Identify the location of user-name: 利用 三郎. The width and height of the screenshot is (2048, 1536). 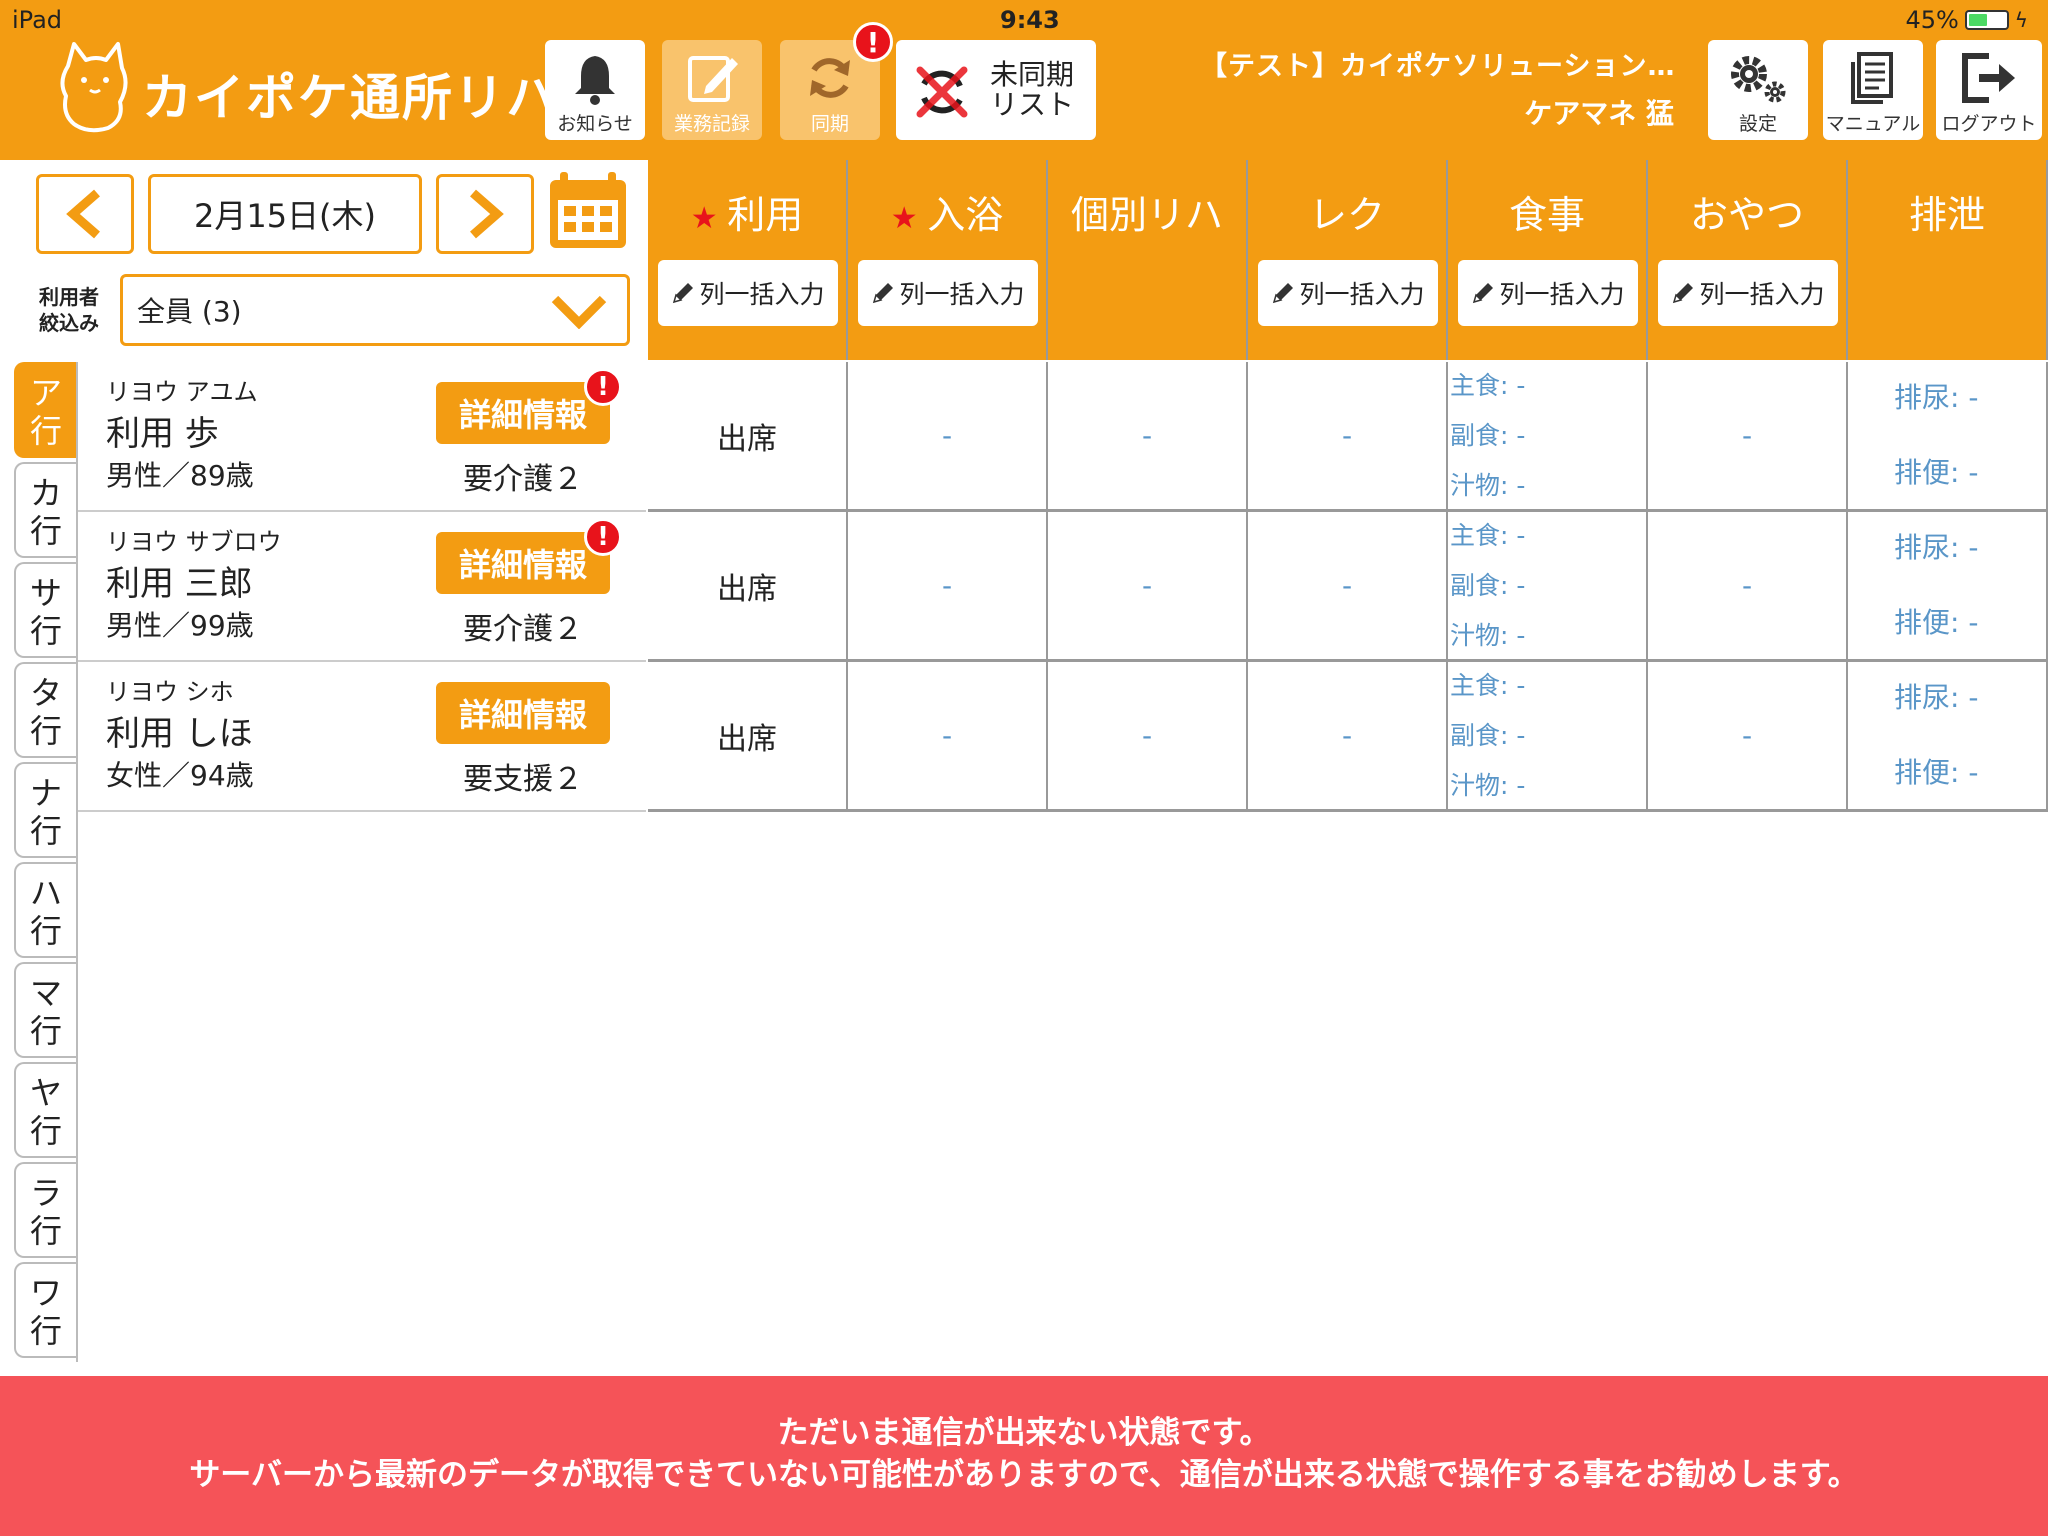
(179, 584).